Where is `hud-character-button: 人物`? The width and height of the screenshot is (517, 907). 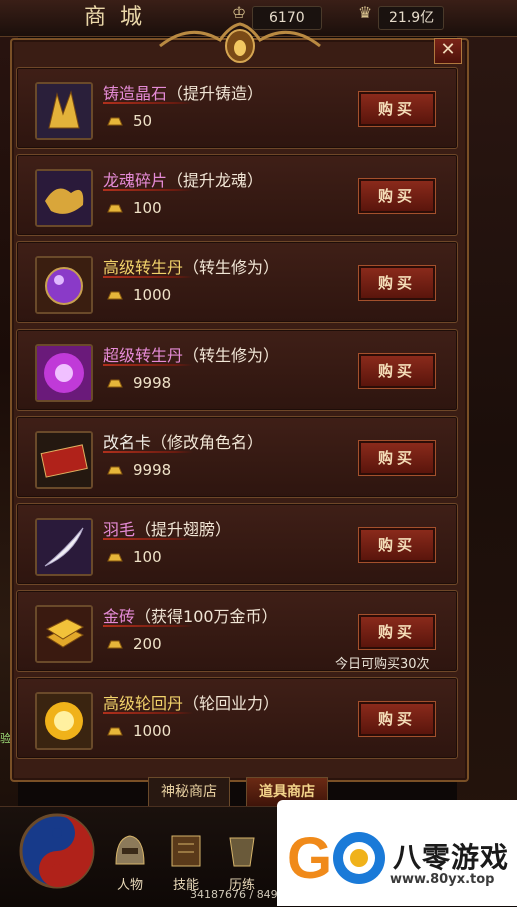 hud-character-button: 人物 is located at coordinates (130, 865).